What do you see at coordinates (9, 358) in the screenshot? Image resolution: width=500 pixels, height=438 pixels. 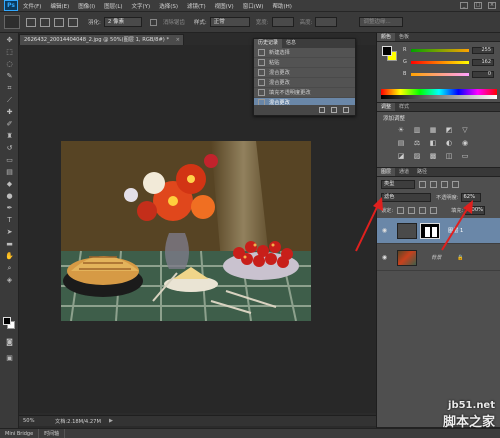 I see `screen-mode-icon: ▣` at bounding box center [9, 358].